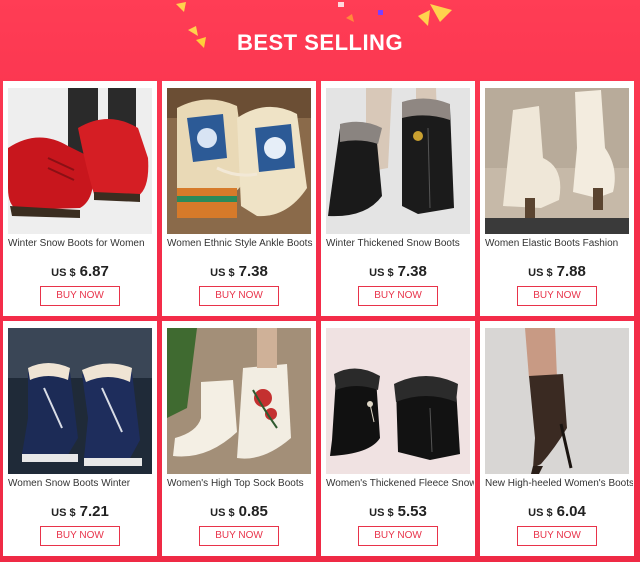 This screenshot has height=562, width=640. I want to click on product-card: Women Snow Boots Winter US $7.21 BUY NOW, so click(80, 438).